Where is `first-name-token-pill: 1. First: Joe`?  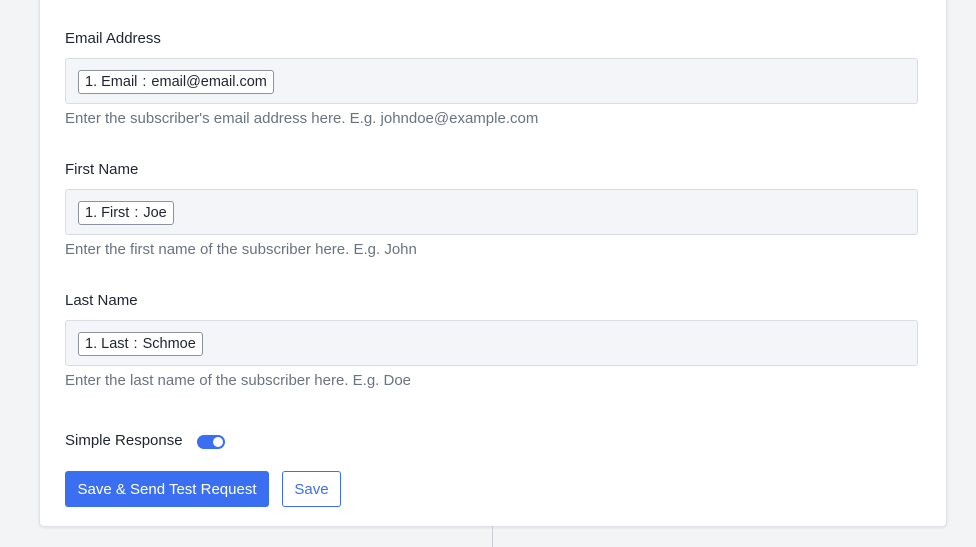
first-name-token-pill: 1. First: Joe is located at coordinates (126, 213).